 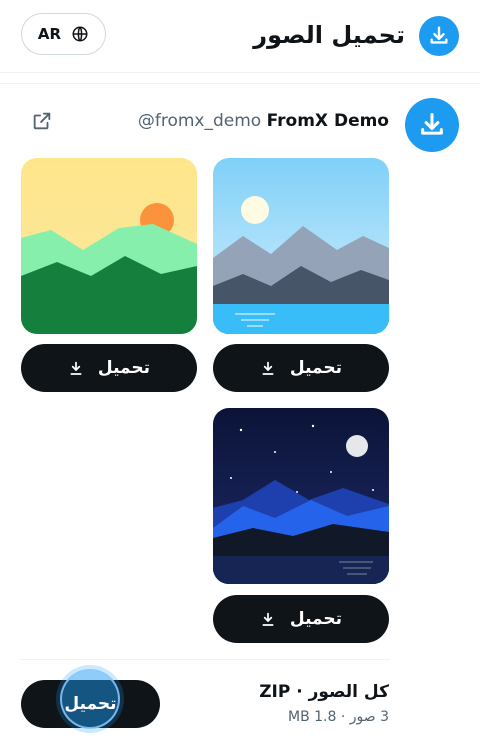 I want to click on zip-title: كل الصور · ZIP, so click(x=324, y=692).